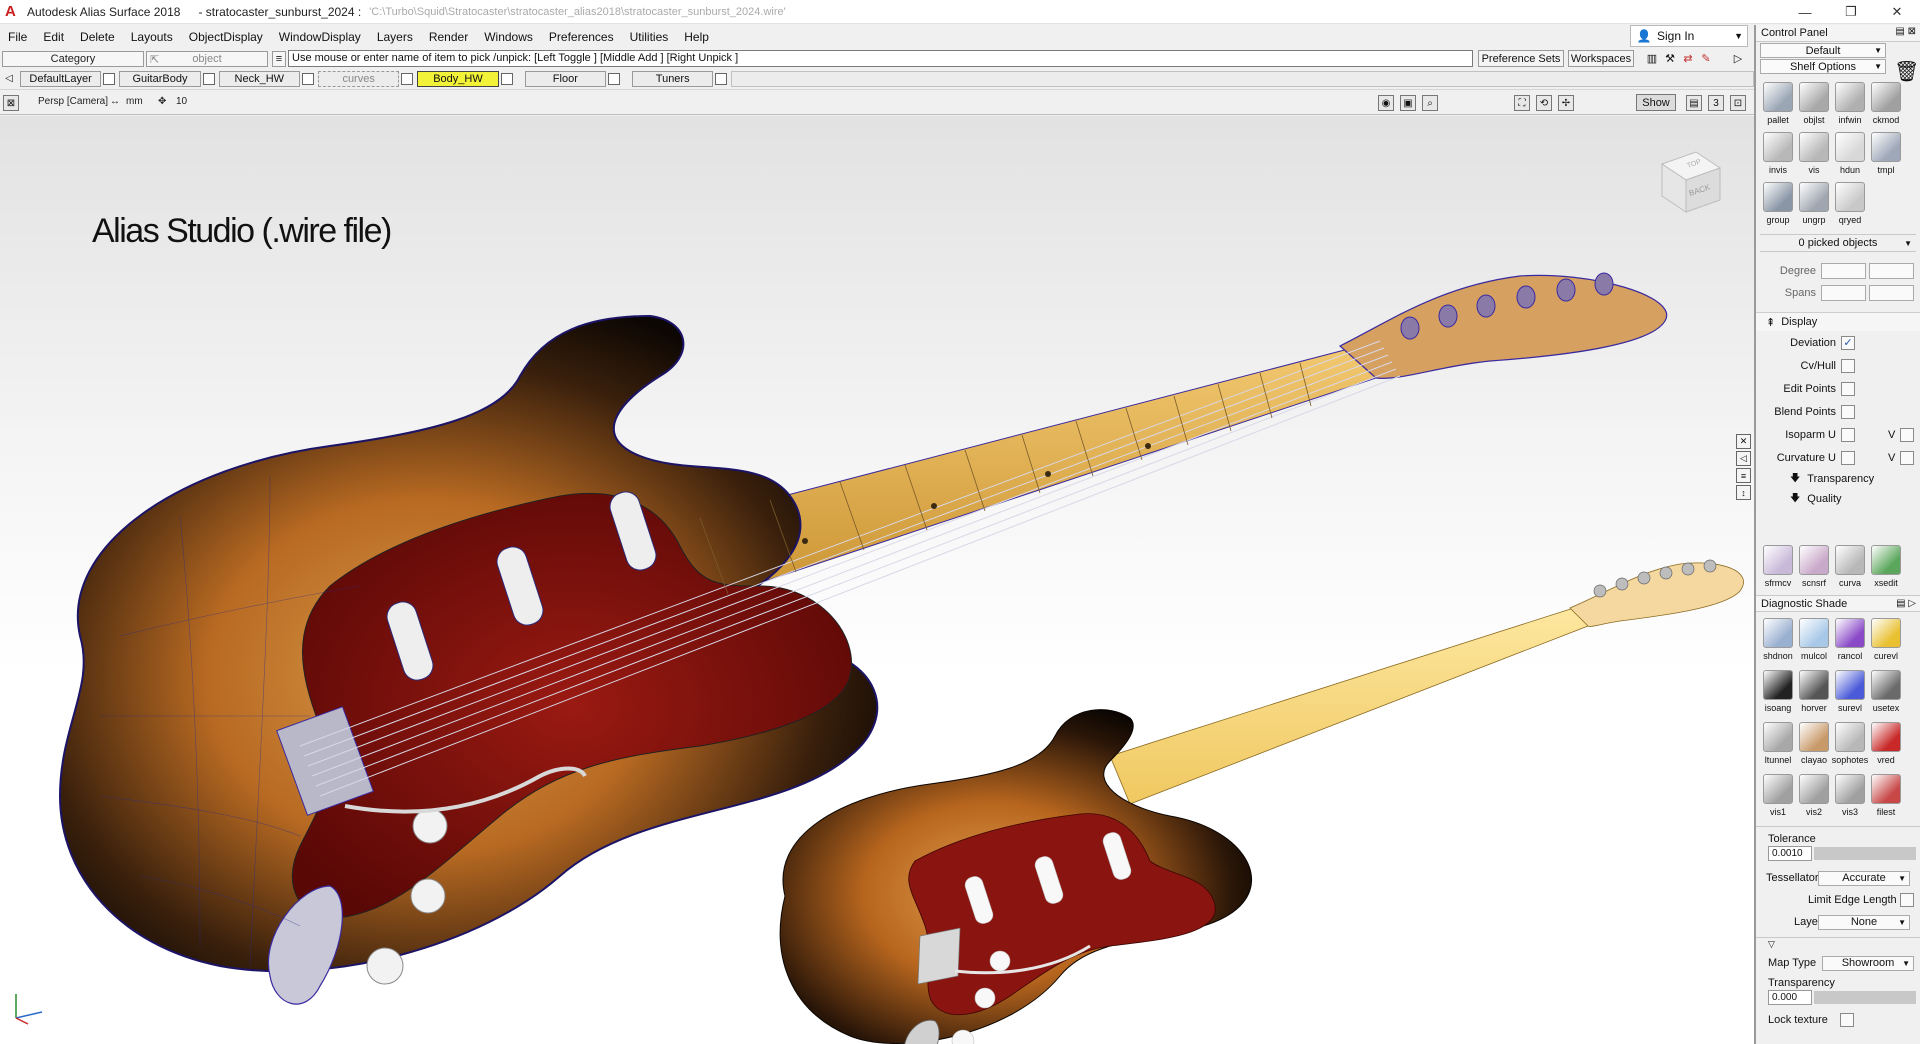 The image size is (1920, 1044). Describe the element at coordinates (1886, 567) in the screenshot. I see `shelf-xsedit-button: xsedit` at that location.